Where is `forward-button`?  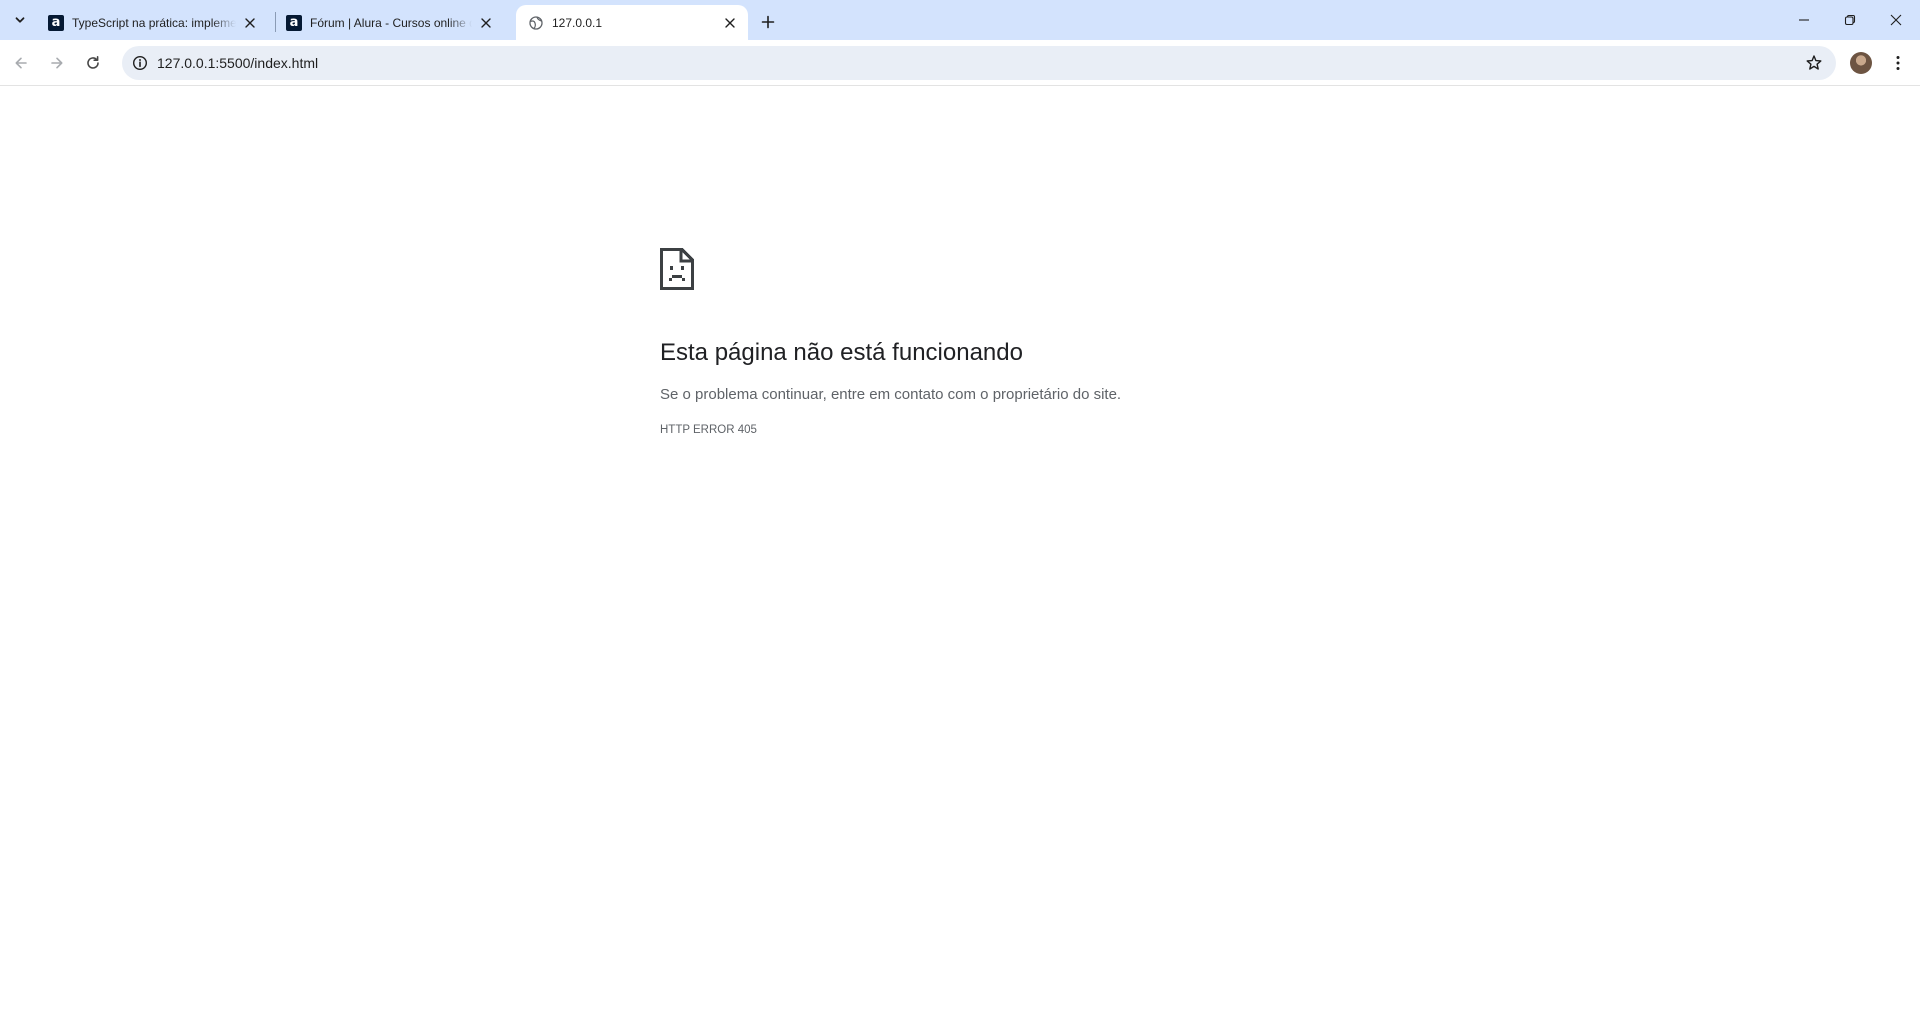 forward-button is located at coordinates (57, 63).